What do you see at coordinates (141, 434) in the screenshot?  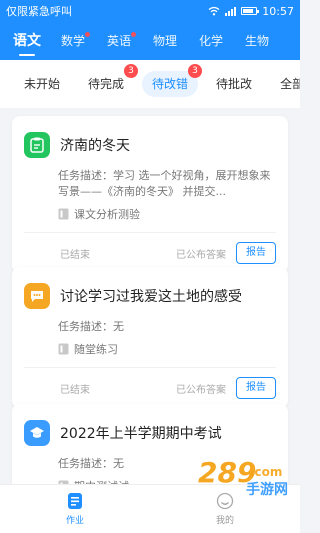 I see `card-title: 2022年上半学期期中考试` at bounding box center [141, 434].